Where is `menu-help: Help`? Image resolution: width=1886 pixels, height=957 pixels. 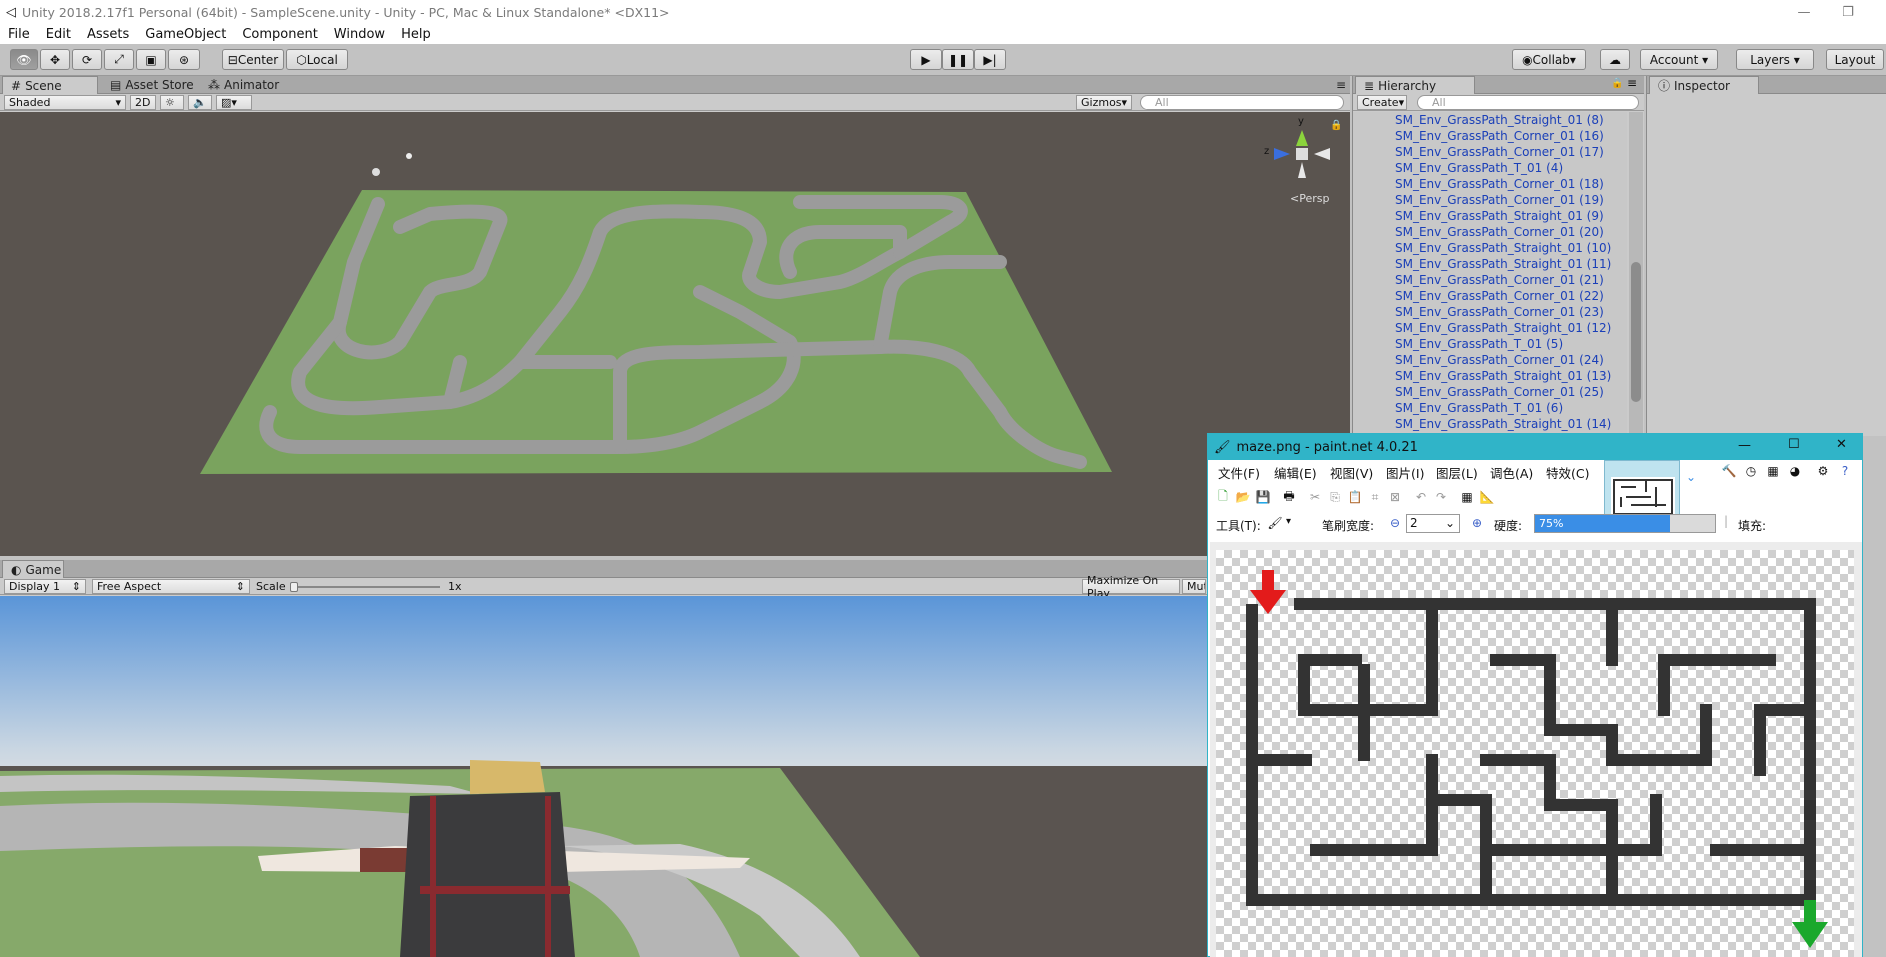 menu-help: Help is located at coordinates (416, 34).